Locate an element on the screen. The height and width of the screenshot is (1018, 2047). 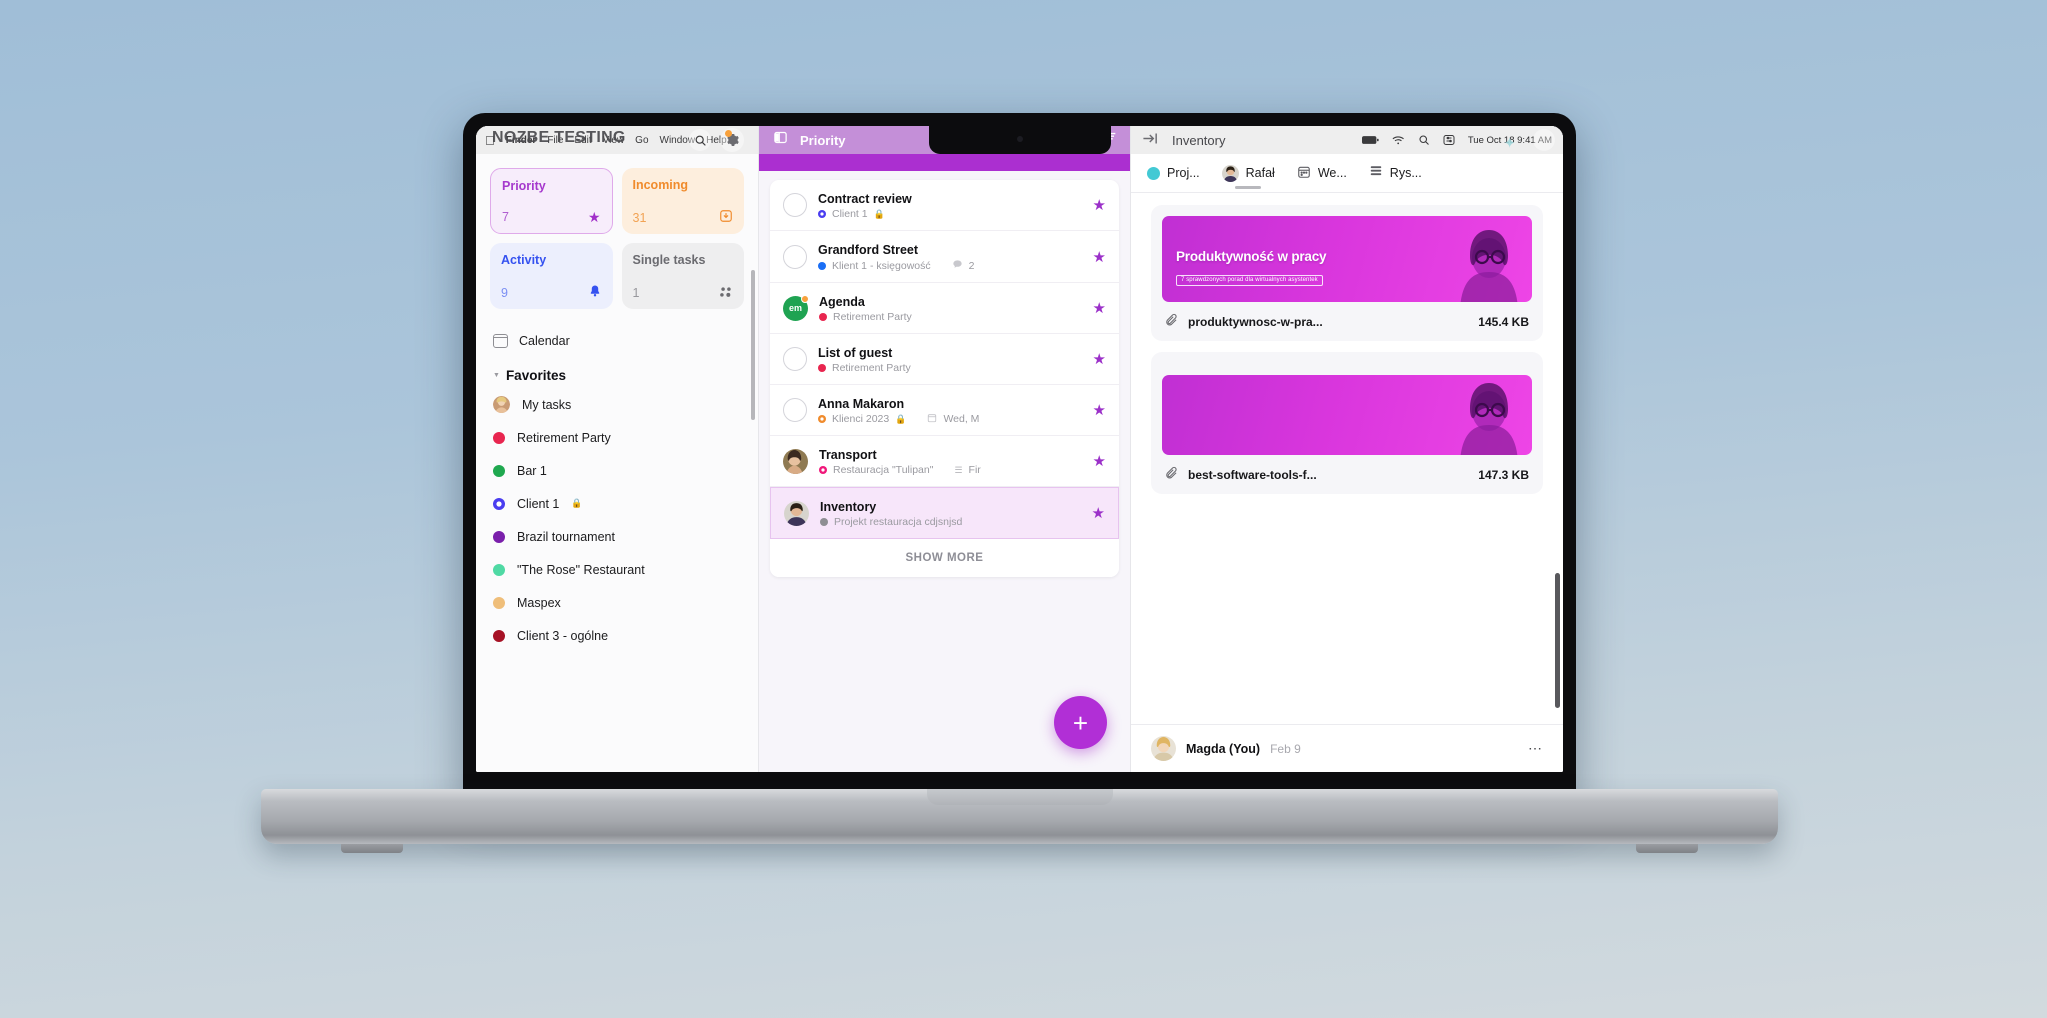
sidebar-item-retirement-party: Retirement Party is located at coordinates (617, 437).